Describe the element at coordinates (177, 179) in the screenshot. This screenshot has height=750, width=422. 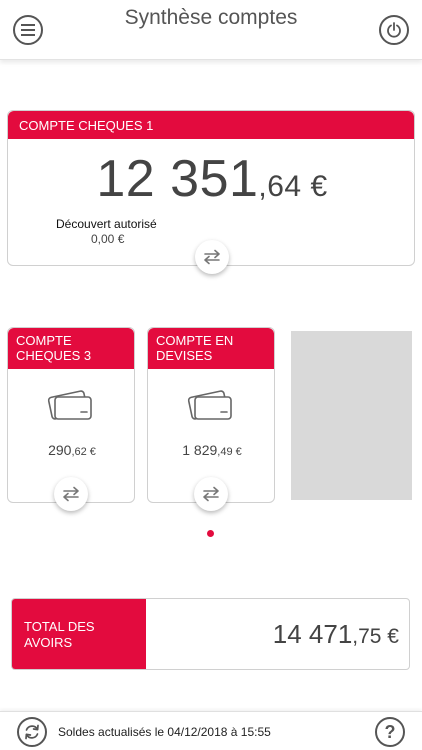
I see `main-balance-integer: 12 351` at that location.